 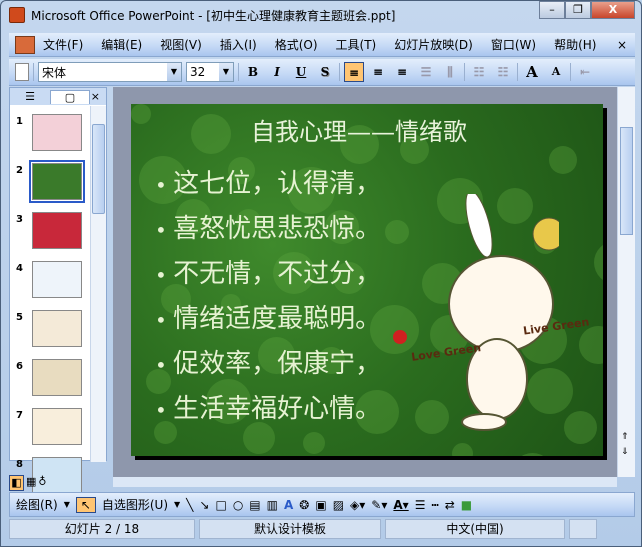 What do you see at coordinates (58, 483) in the screenshot?
I see `view-buttons: ◧ ▦ ♁` at bounding box center [58, 483].